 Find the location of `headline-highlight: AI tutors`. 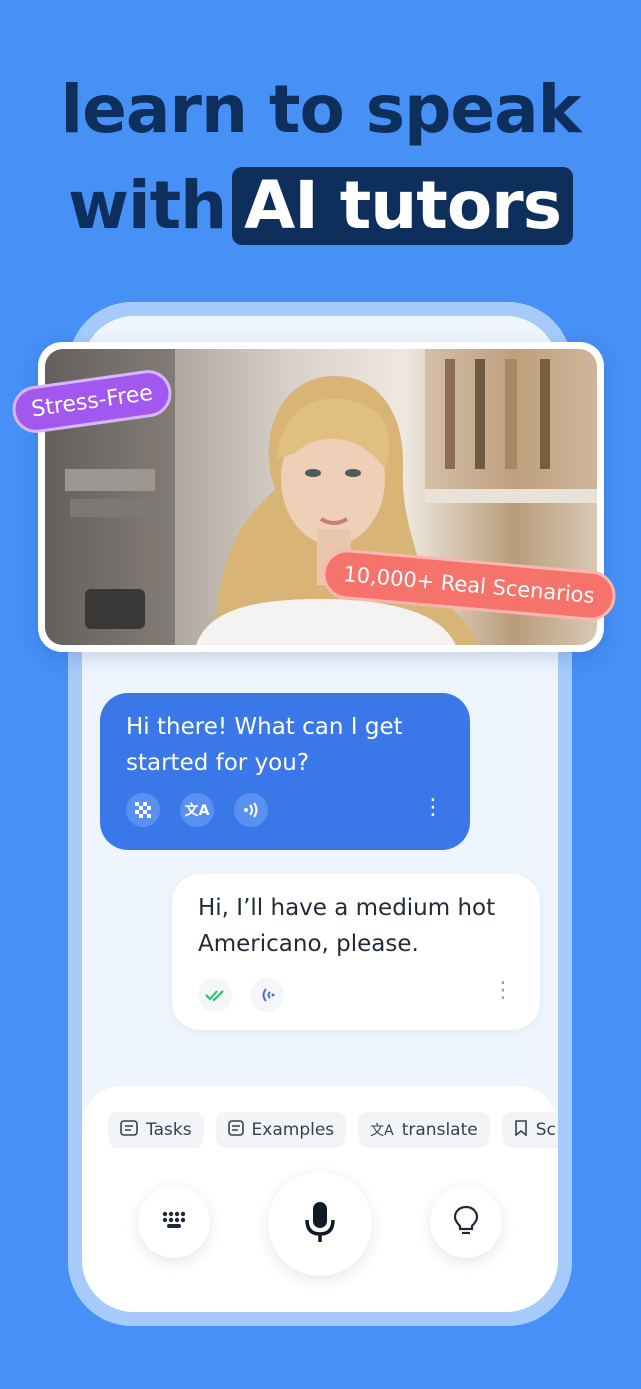

headline-highlight: AI tutors is located at coordinates (402, 206).